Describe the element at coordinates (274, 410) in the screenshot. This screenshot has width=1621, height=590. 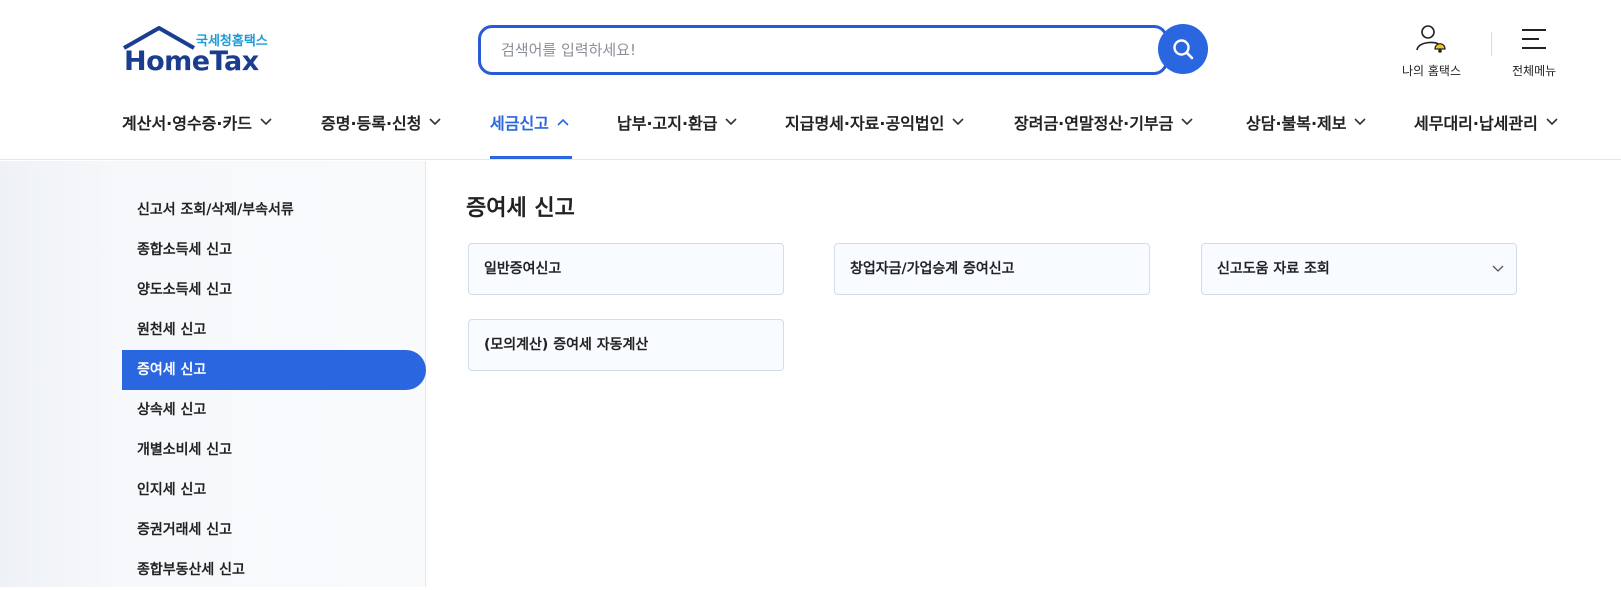
I see `sidebar-item-inheritance-tax: 상속세 신고` at that location.